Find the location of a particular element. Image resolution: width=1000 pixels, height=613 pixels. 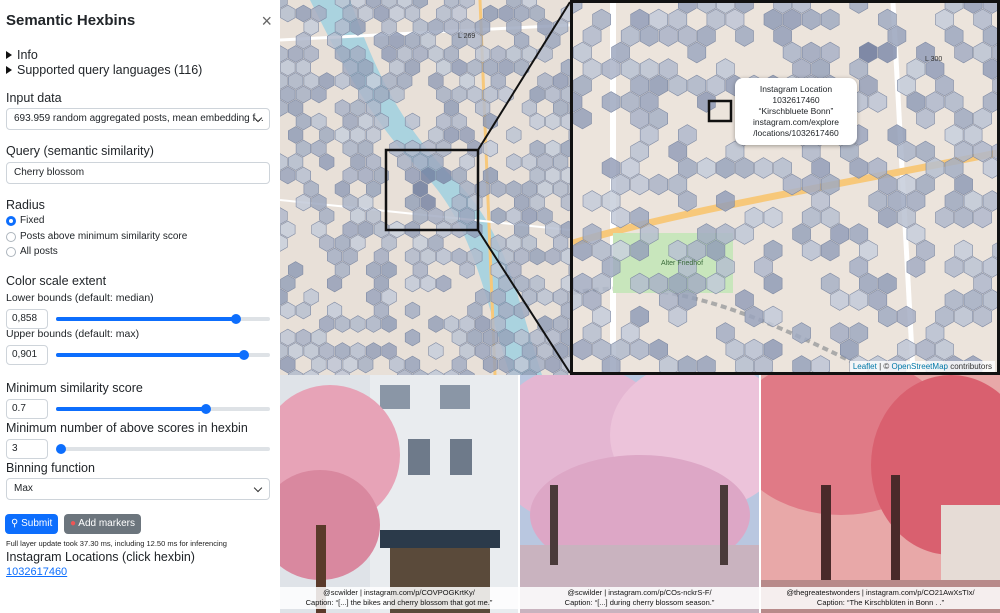

upper-bounds-input: 0,901 is located at coordinates (27, 355).